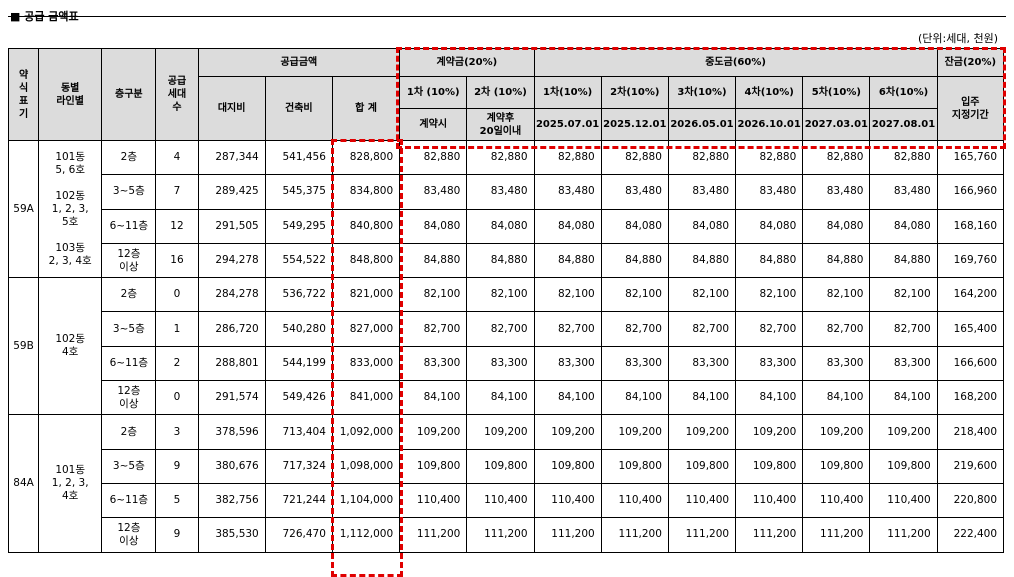 The width and height of the screenshot is (1014, 577). Describe the element at coordinates (970, 398) in the screenshot. I see `amount-cell: 168,200` at that location.